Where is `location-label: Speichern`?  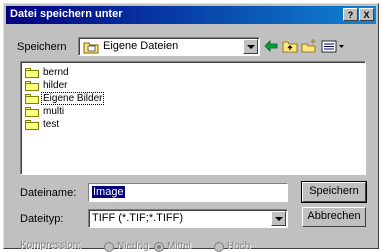
location-label: Speichern is located at coordinates (42, 47).